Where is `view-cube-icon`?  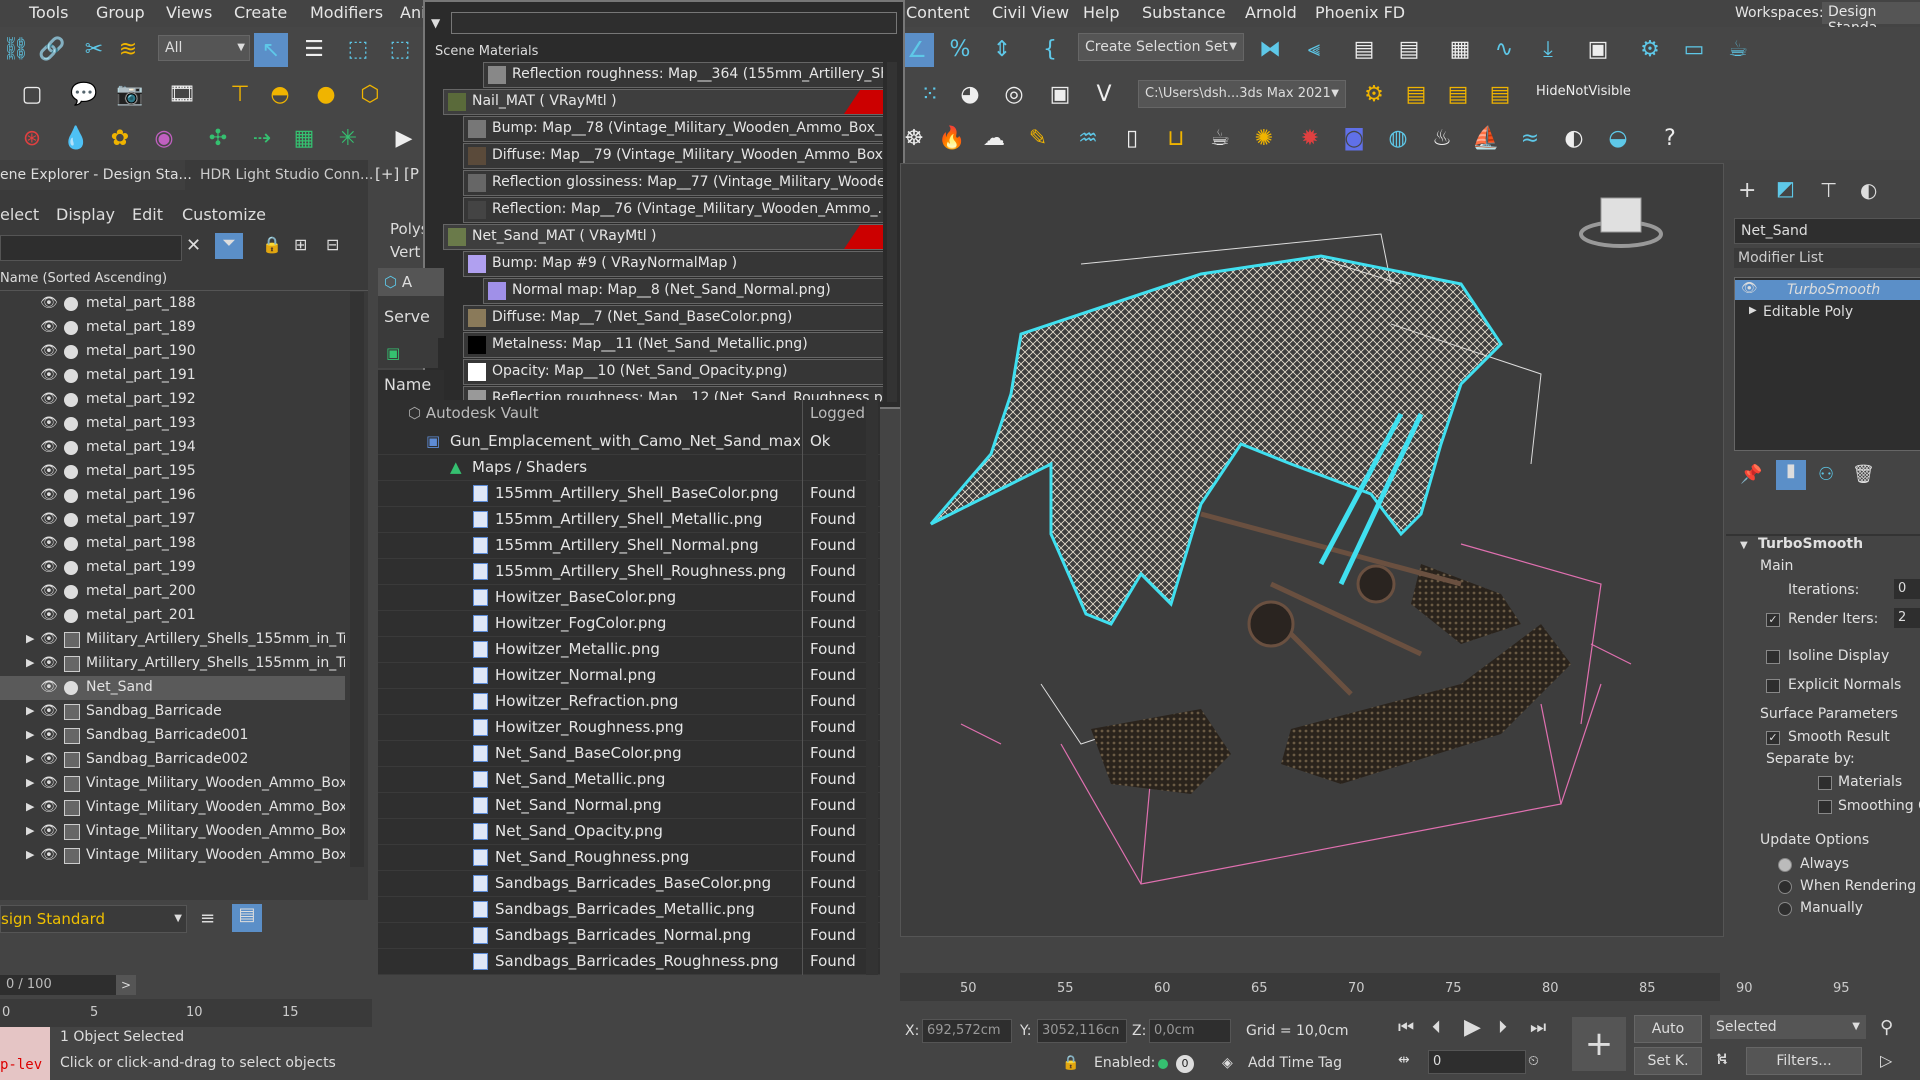 view-cube-icon is located at coordinates (1621, 222).